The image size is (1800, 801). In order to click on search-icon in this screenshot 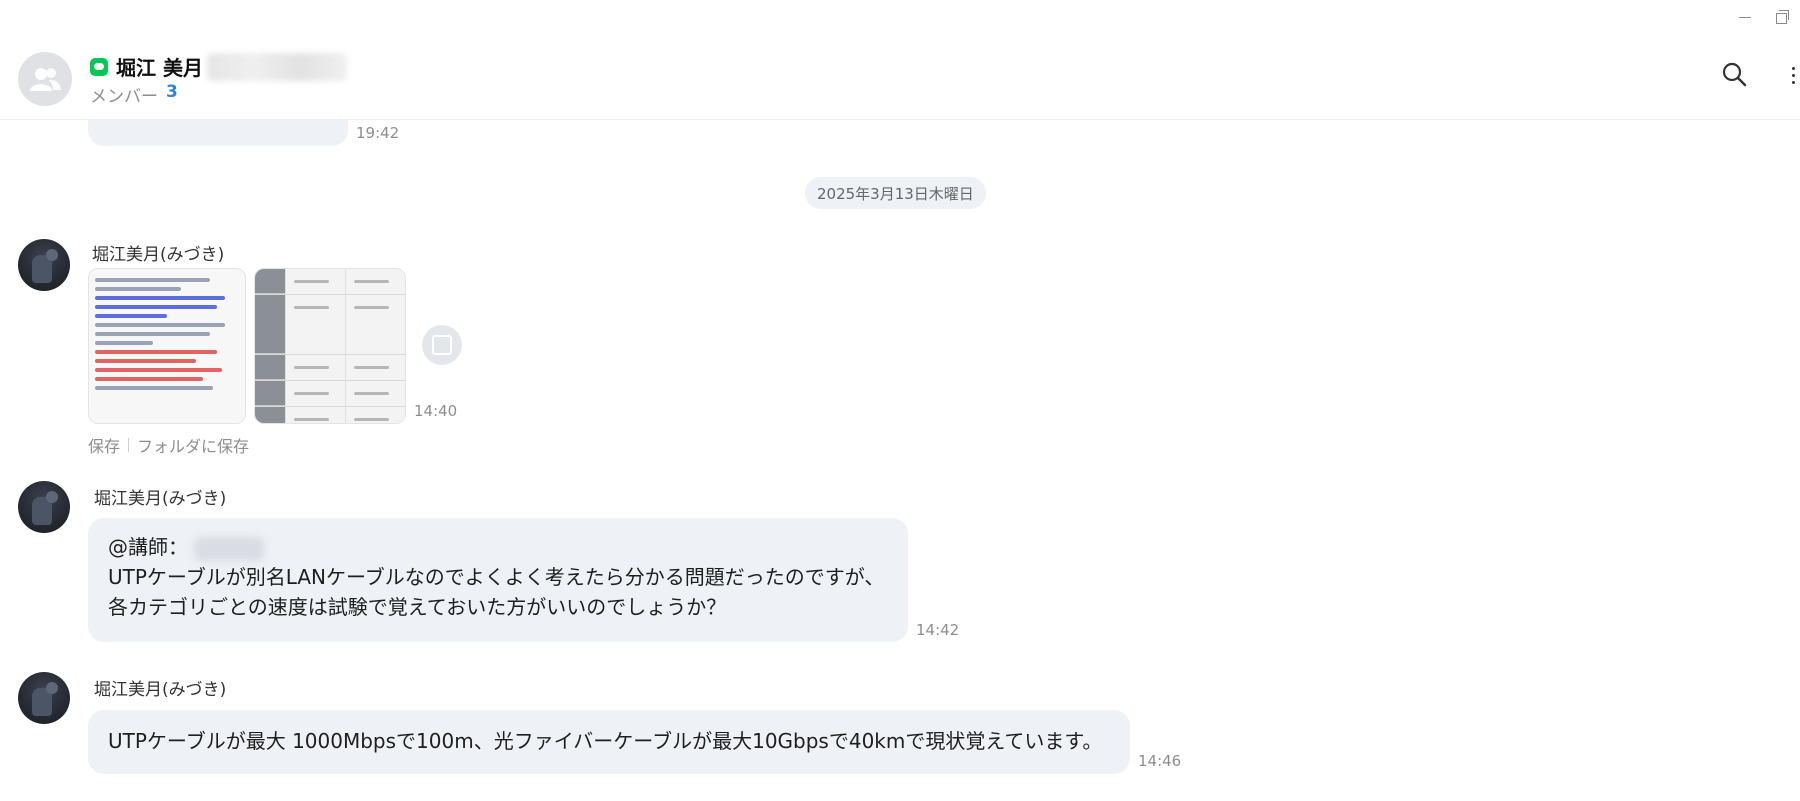, I will do `click(1735, 75)`.